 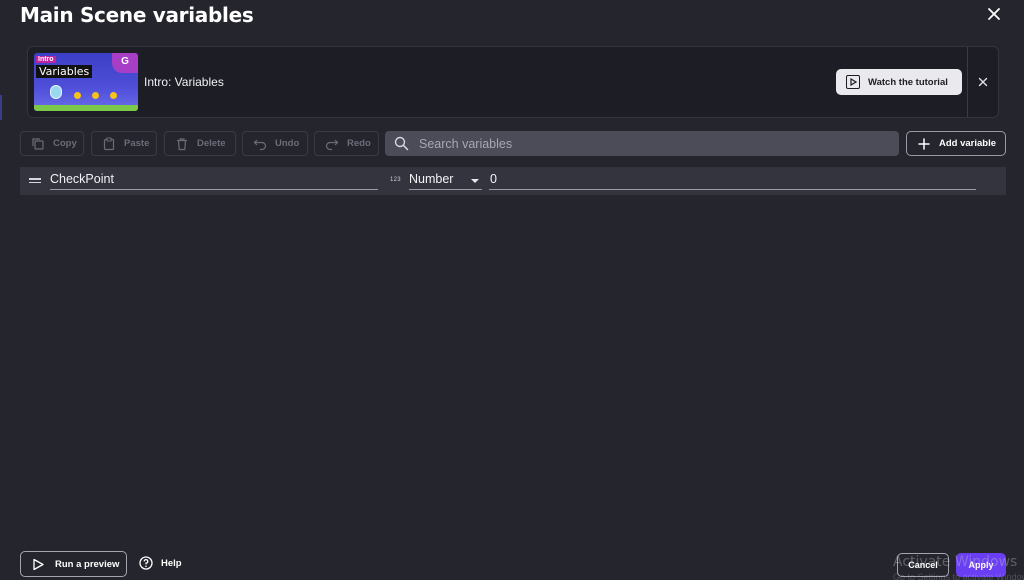 What do you see at coordinates (395, 180) in the screenshot?
I see `number-type-icon: 123` at bounding box center [395, 180].